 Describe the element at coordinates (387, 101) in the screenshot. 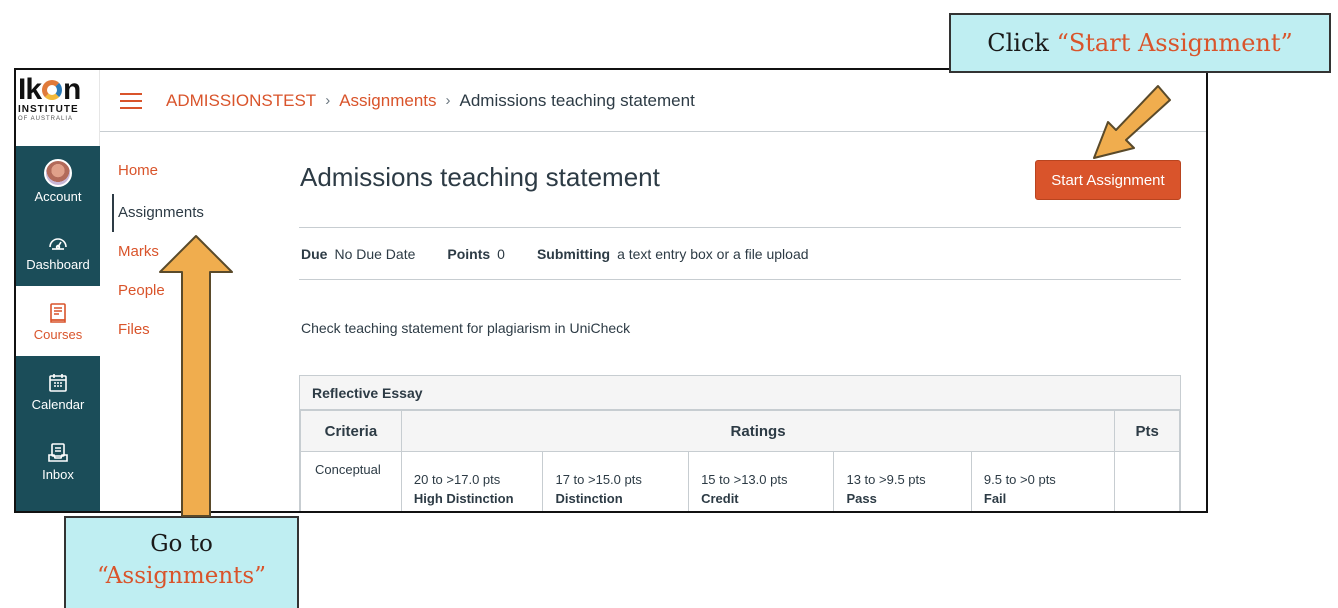

I see `breadcrumb-assignments: Assignments` at that location.